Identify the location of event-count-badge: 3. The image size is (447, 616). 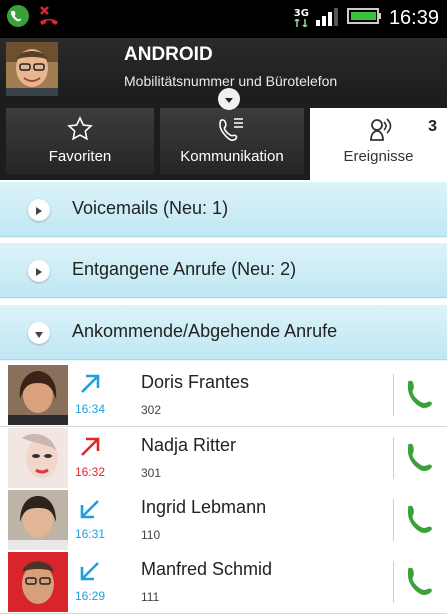
(432, 126).